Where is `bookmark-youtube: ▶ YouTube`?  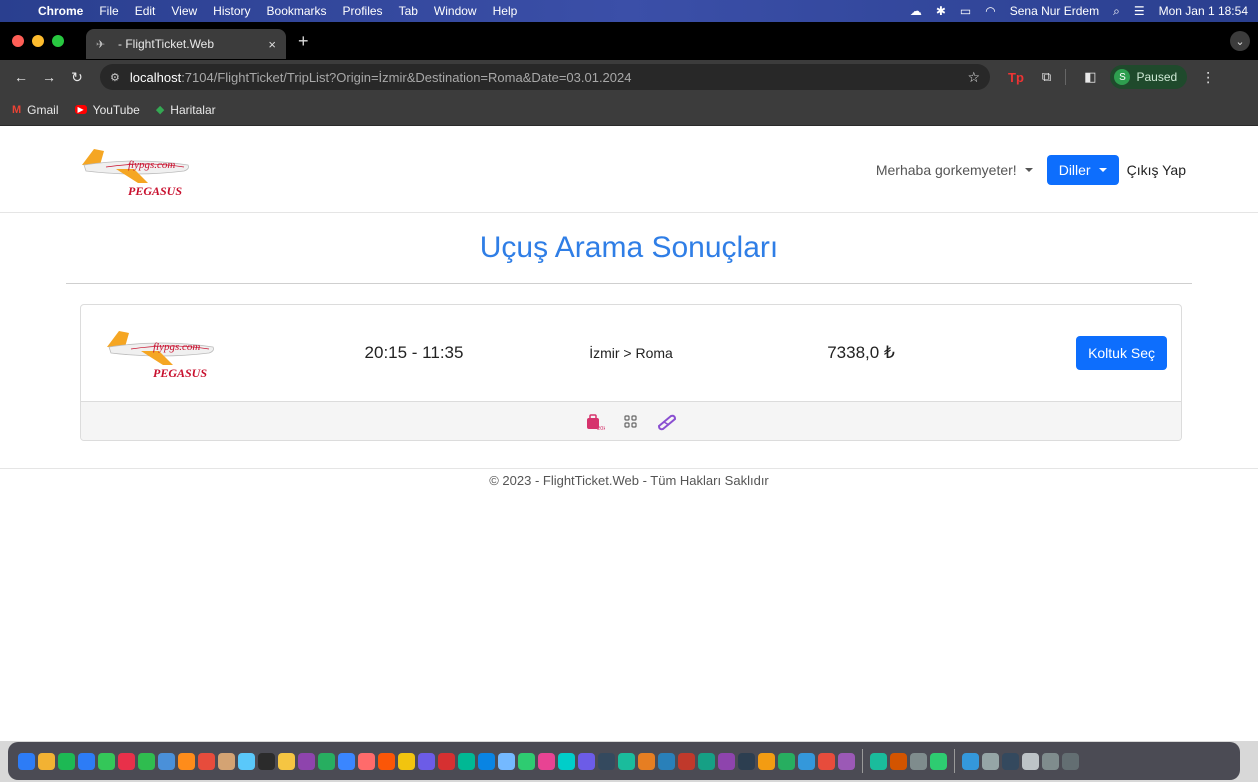 bookmark-youtube: ▶ YouTube is located at coordinates (107, 110).